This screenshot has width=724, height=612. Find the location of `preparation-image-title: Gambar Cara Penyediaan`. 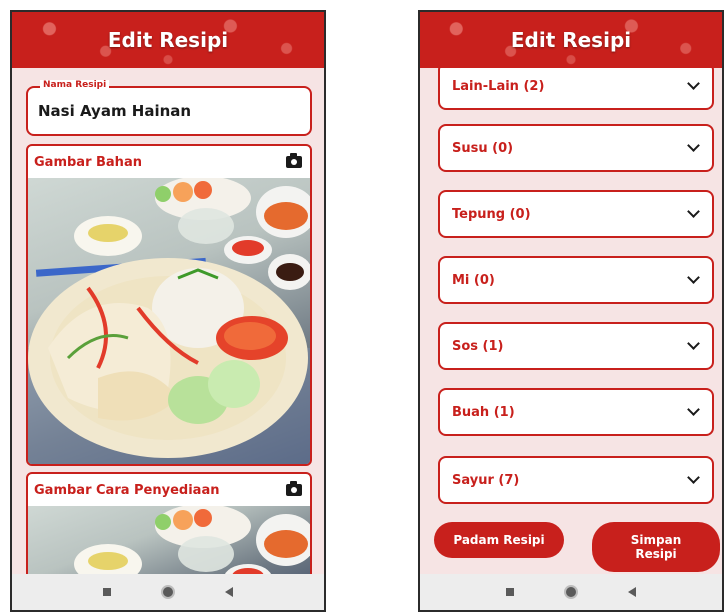

preparation-image-title: Gambar Cara Penyediaan is located at coordinates (127, 490).